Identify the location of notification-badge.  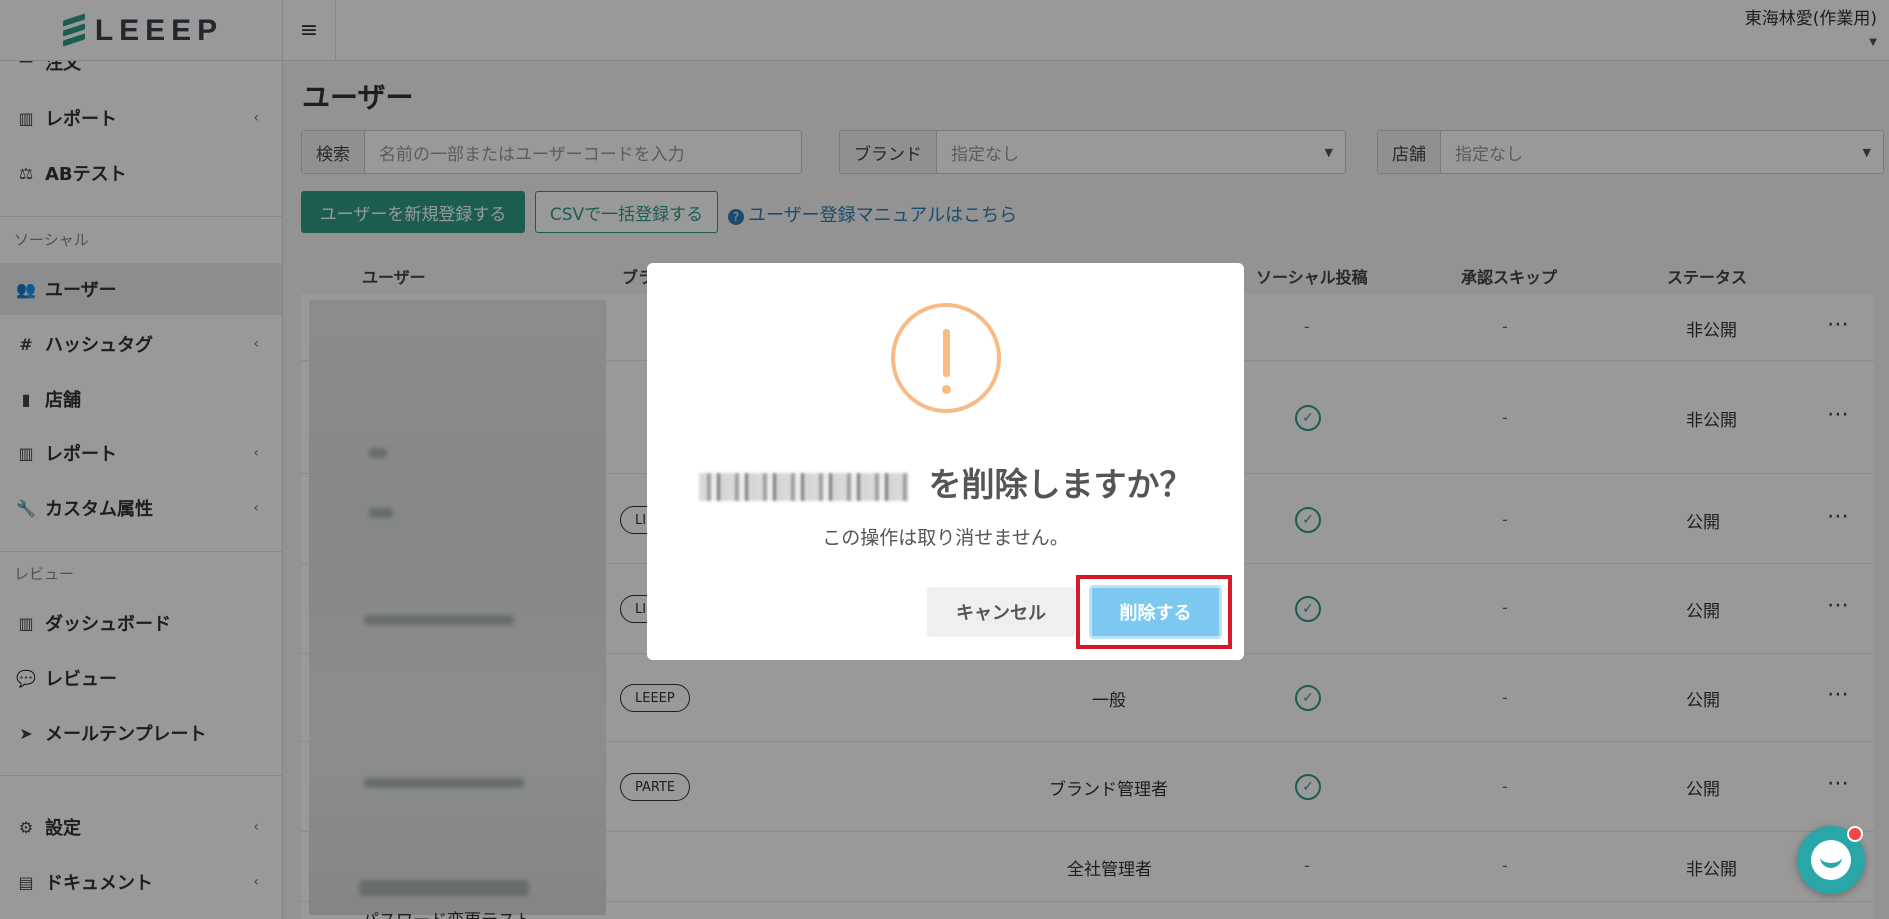
(1855, 834).